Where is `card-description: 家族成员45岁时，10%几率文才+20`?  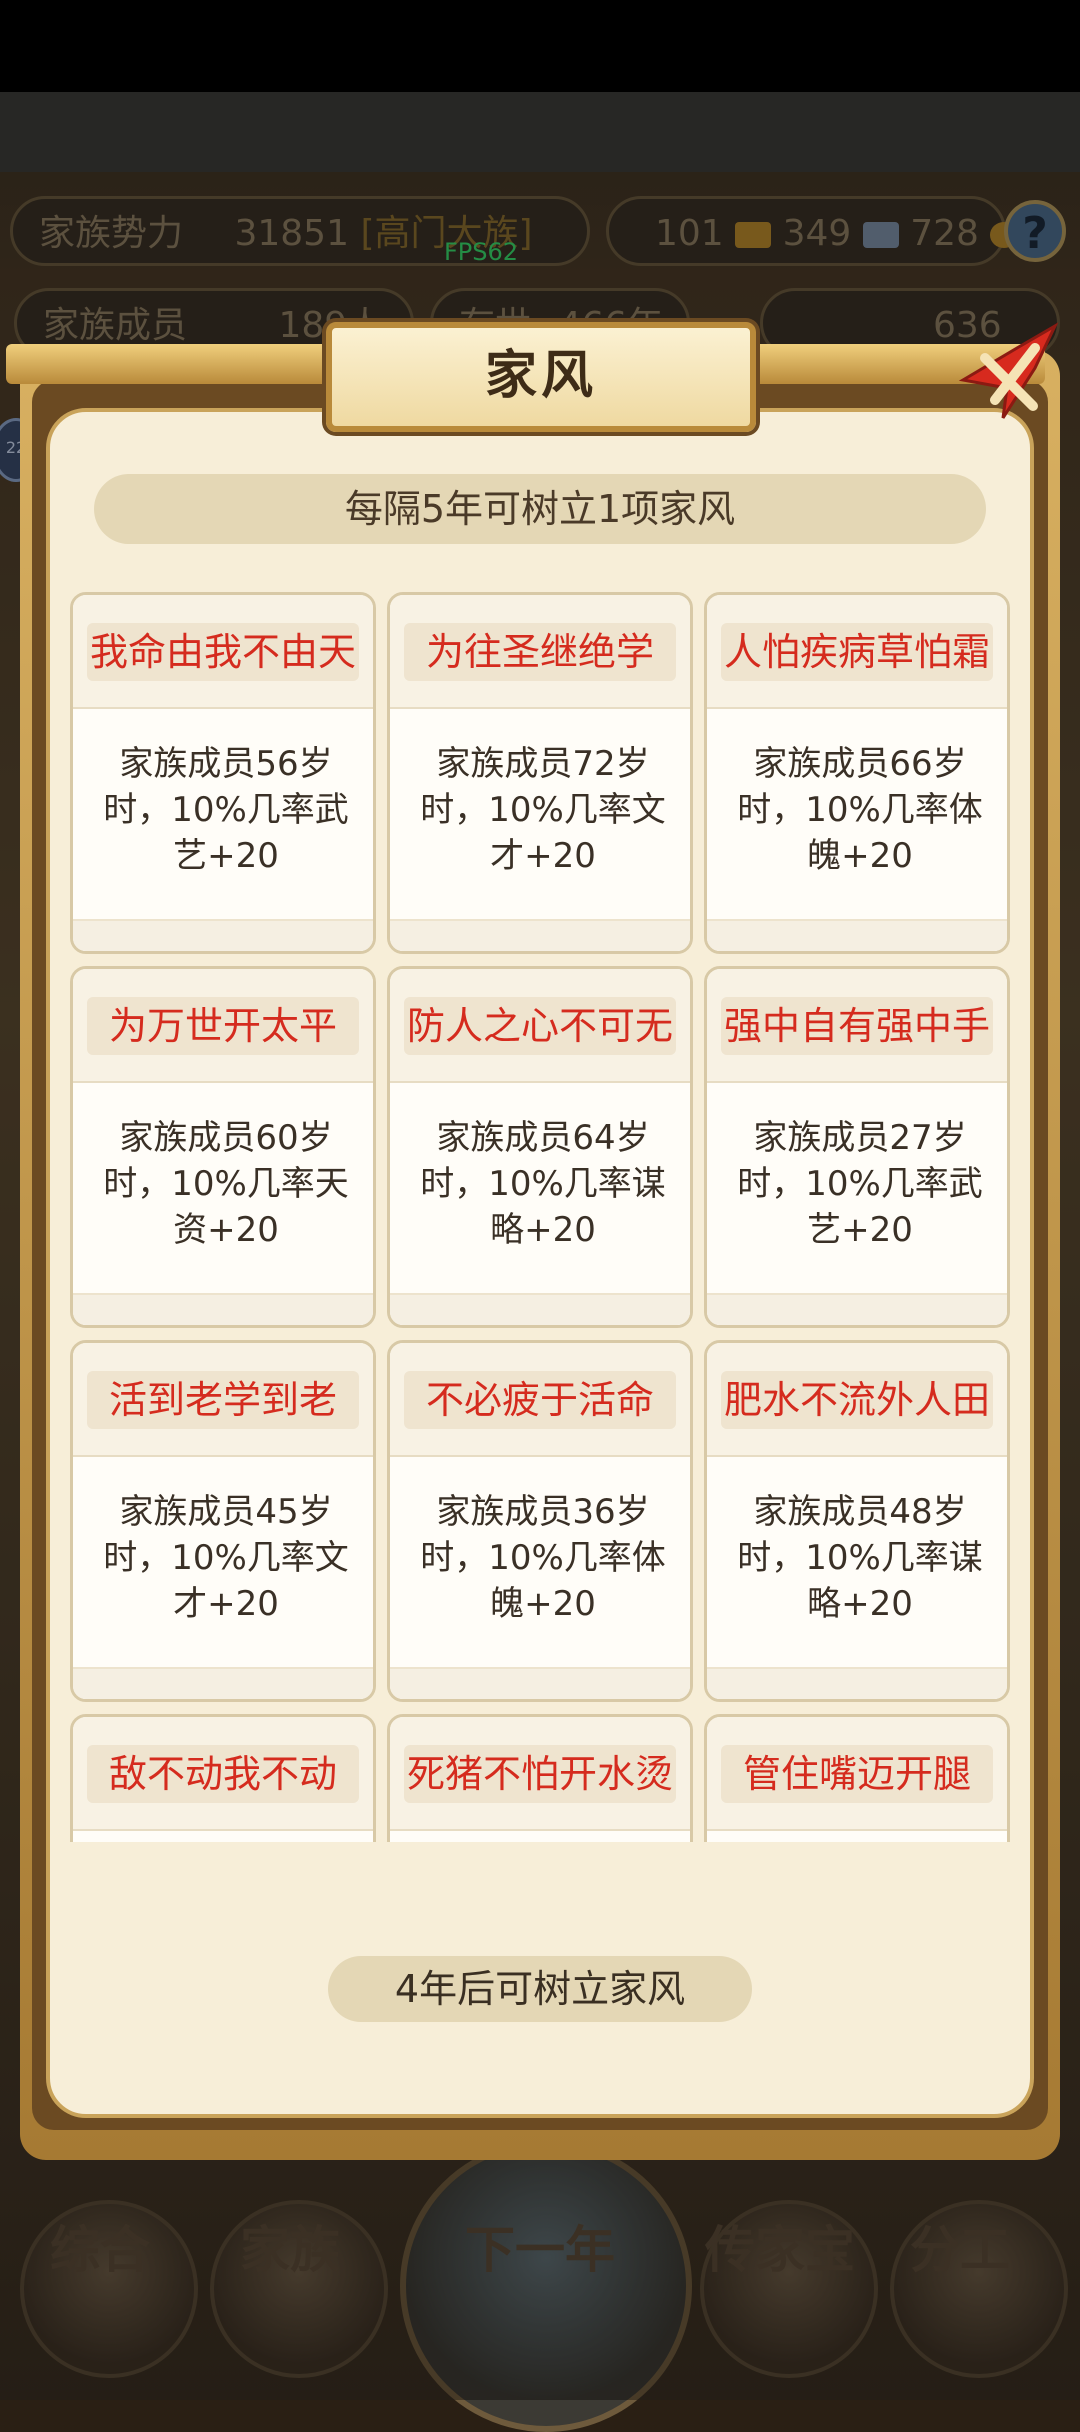
card-description: 家族成员45岁时，10%几率文才+20 is located at coordinates (226, 1558).